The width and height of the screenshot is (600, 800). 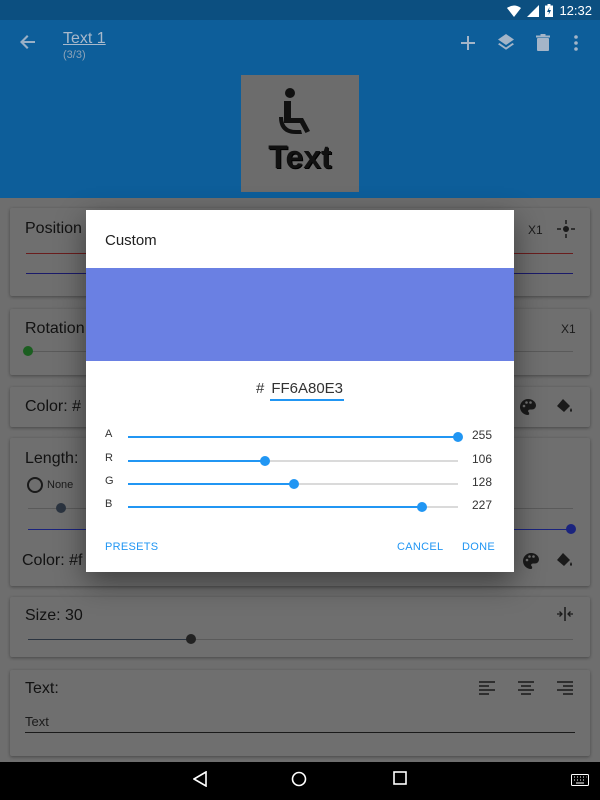 I want to click on more-vert-icon, so click(x=576, y=45).